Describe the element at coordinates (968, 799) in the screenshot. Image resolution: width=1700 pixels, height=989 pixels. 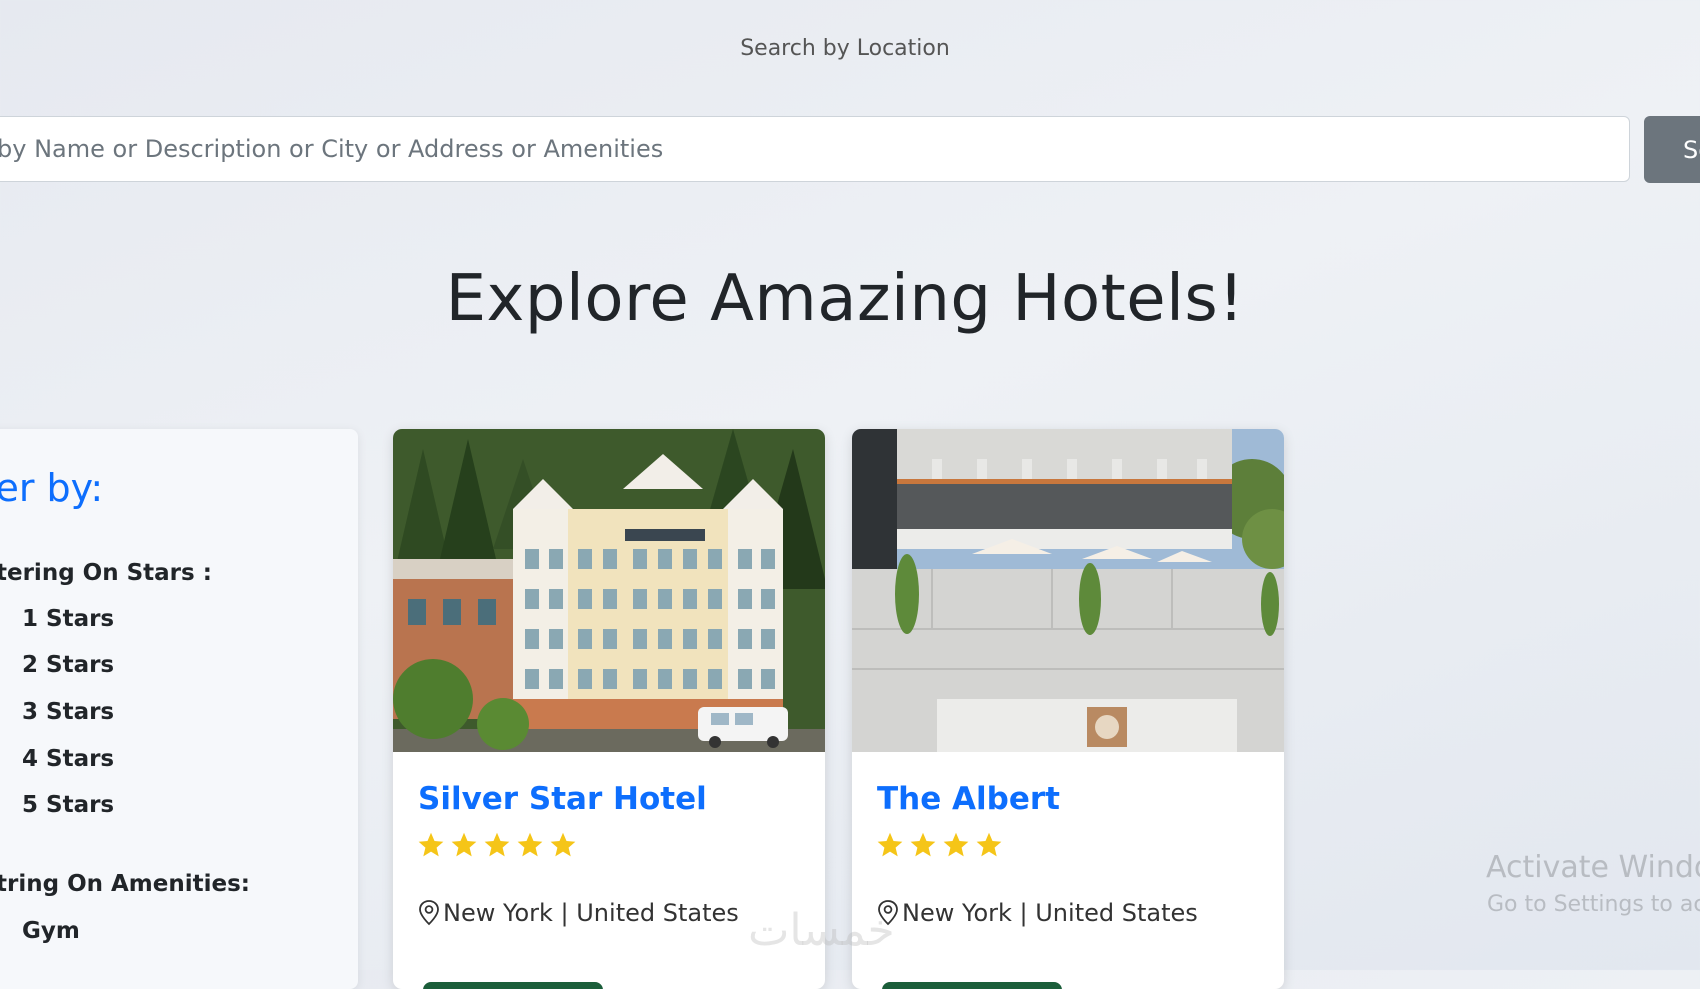
I see `hotel-name: The Albert` at that location.